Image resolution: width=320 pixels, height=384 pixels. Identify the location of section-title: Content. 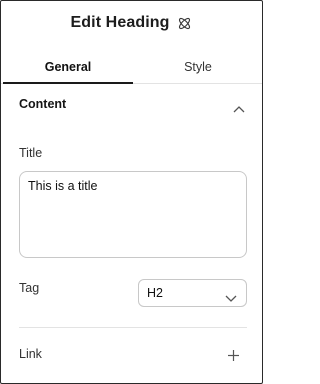
(43, 104).